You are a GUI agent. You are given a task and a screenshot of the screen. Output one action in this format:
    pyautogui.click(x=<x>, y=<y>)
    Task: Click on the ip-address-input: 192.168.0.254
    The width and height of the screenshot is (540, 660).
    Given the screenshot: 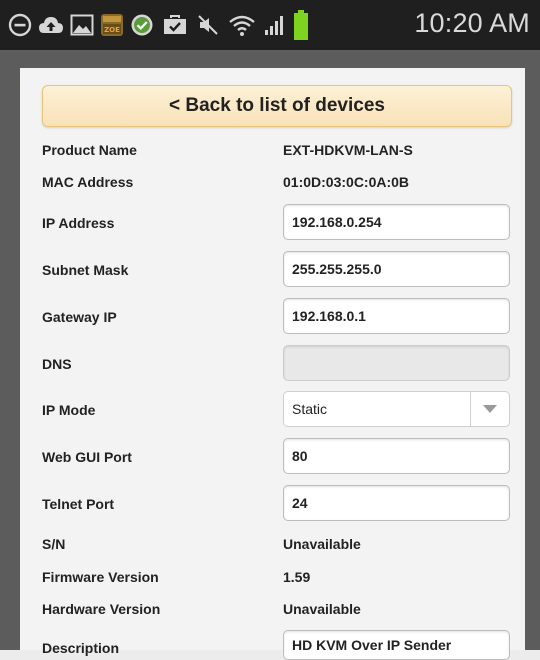 What is the action you would take?
    pyautogui.click(x=396, y=222)
    